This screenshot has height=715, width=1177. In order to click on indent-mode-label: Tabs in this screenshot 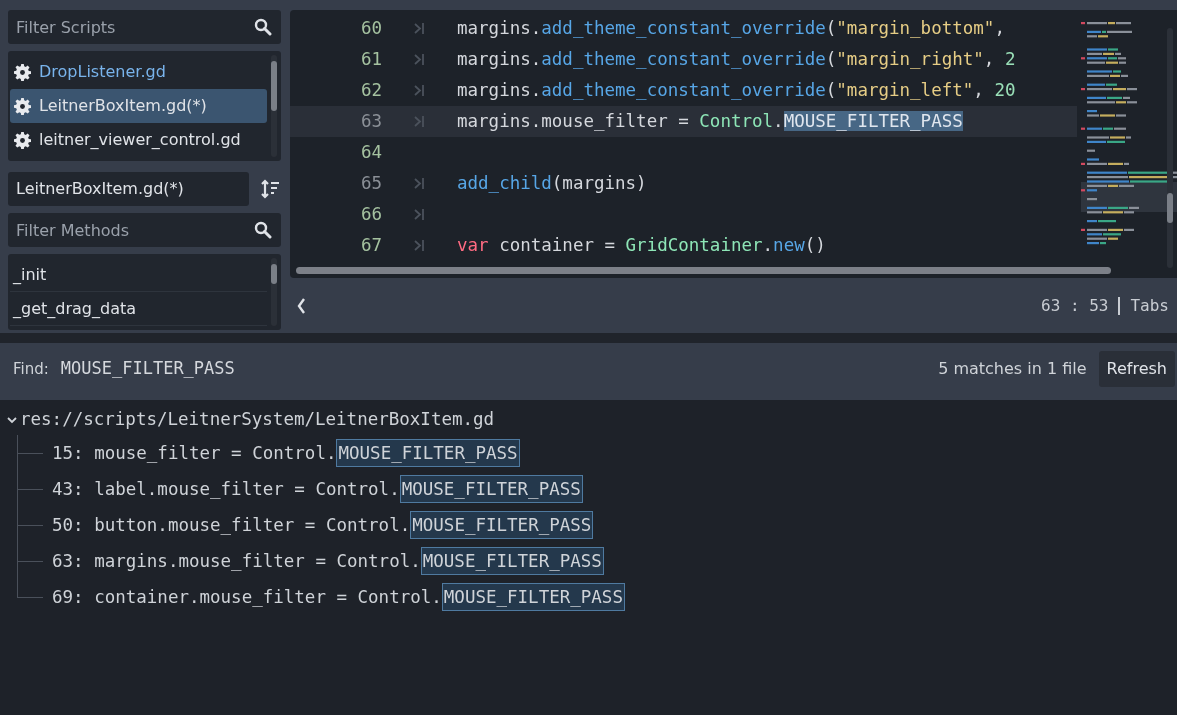, I will do `click(1149, 305)`.